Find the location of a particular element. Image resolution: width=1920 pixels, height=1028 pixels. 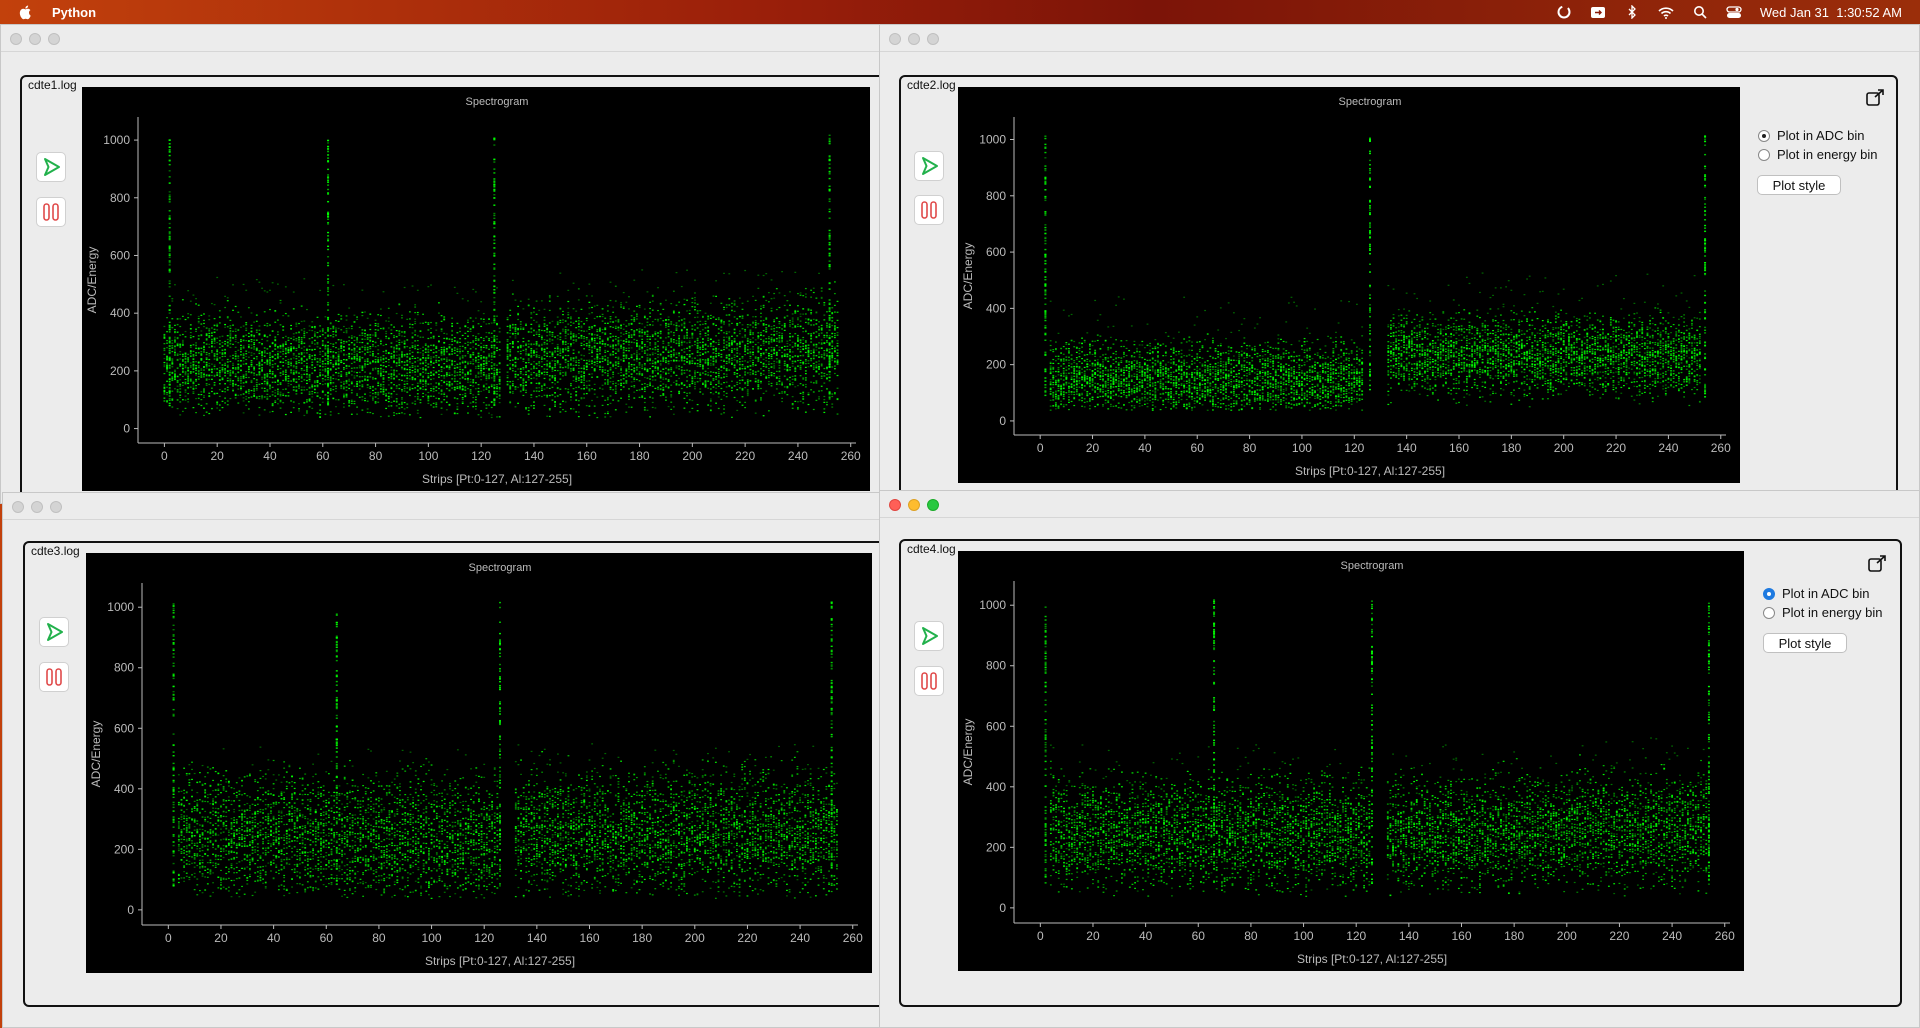

menubar-clock: Wed Jan 31 1:30:52 AM is located at coordinates (1831, 12).